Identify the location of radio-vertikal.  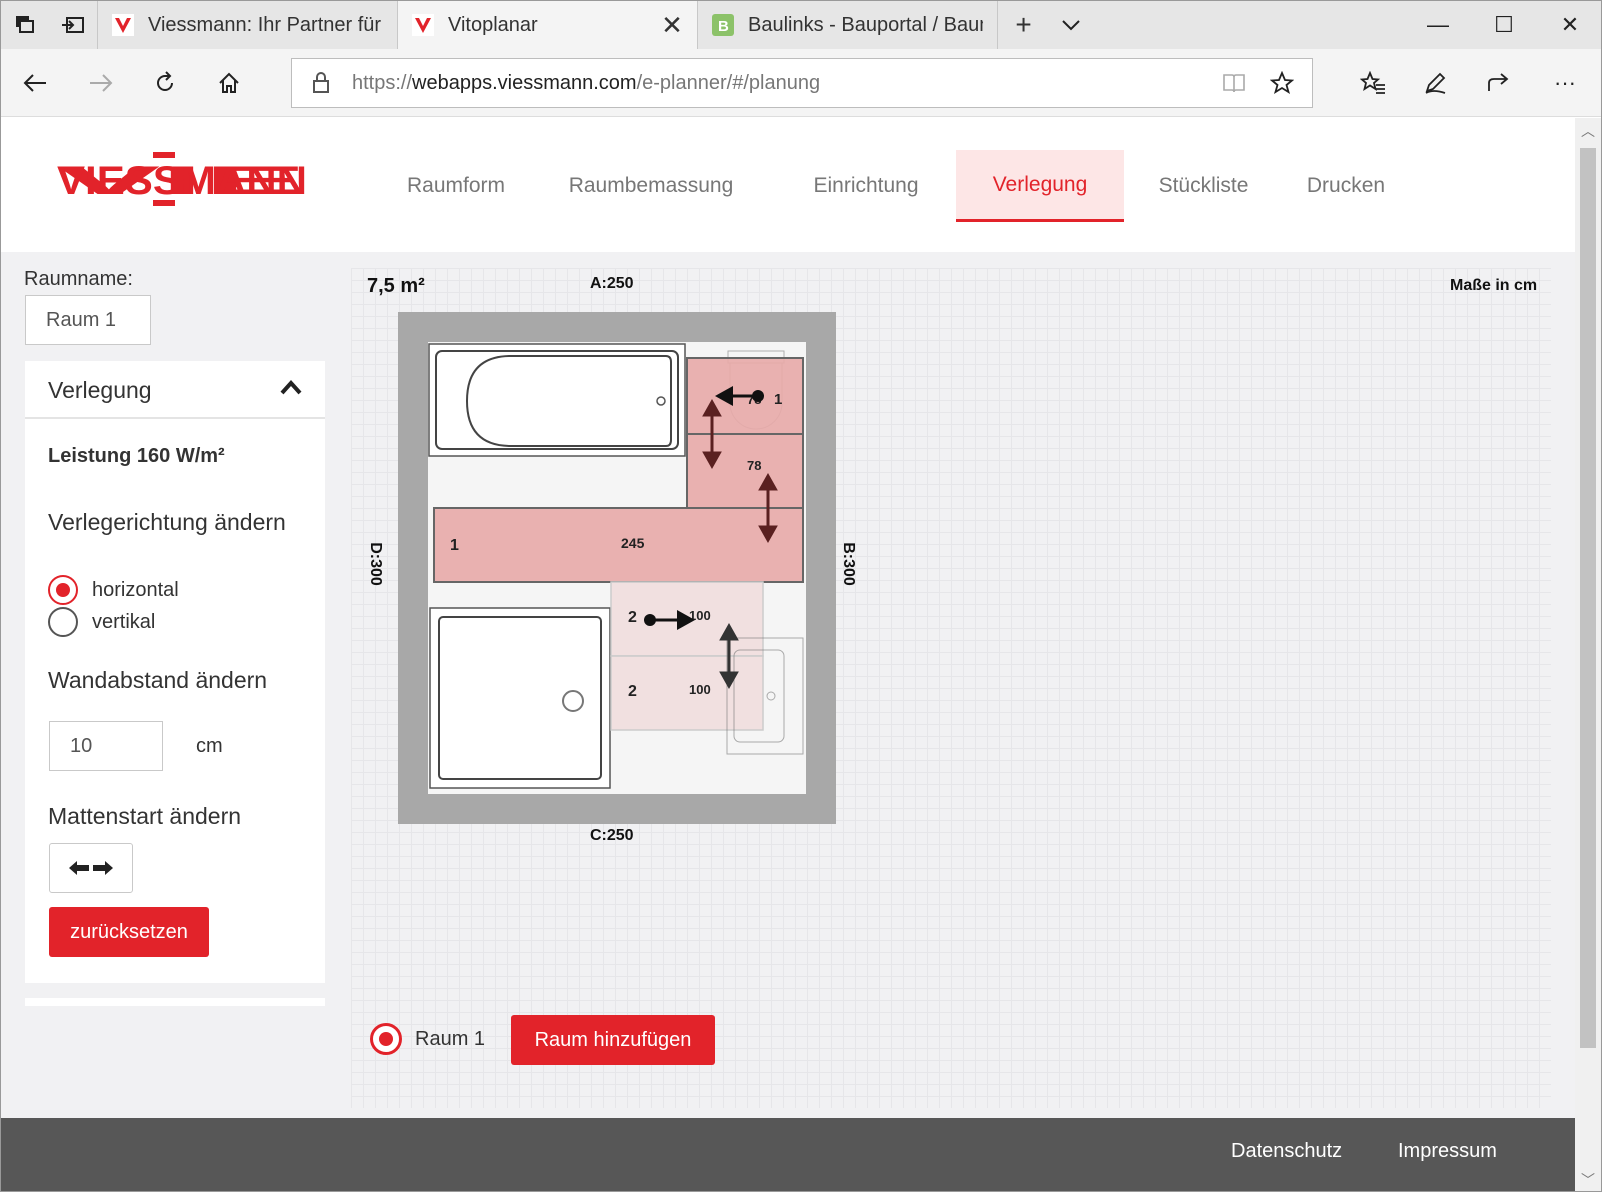
(63, 622).